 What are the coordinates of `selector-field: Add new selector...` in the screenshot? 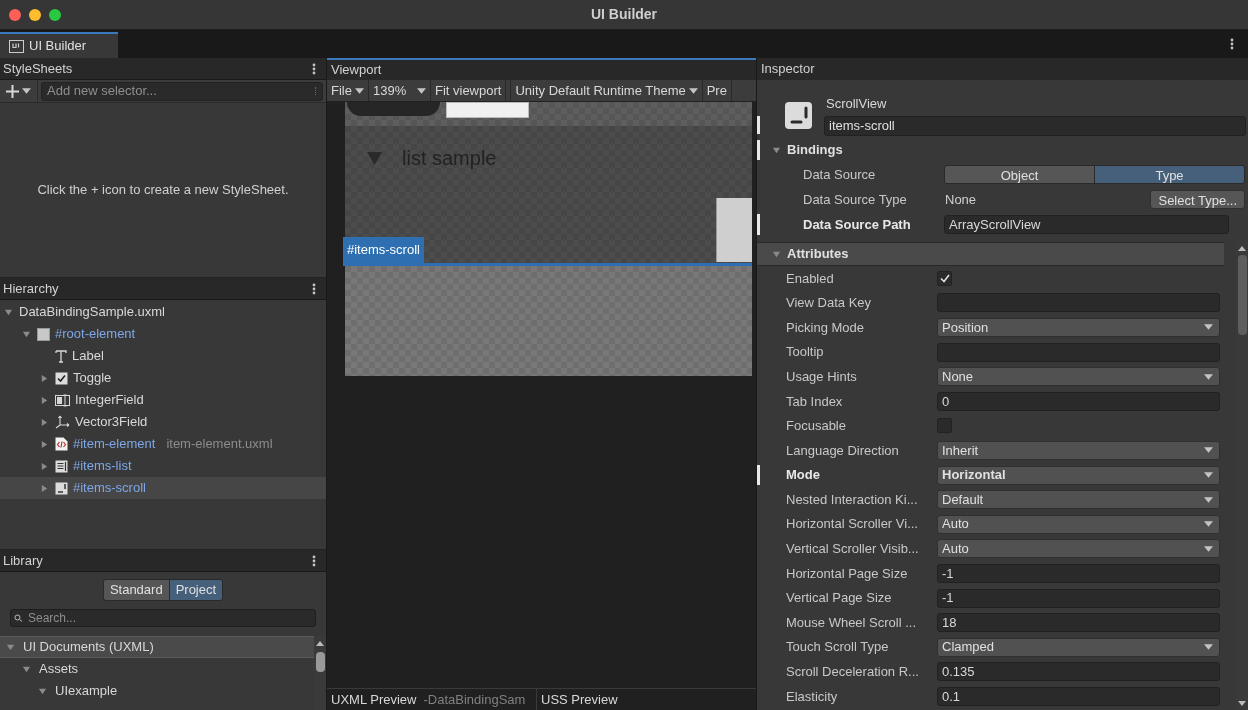 It's located at (182, 91).